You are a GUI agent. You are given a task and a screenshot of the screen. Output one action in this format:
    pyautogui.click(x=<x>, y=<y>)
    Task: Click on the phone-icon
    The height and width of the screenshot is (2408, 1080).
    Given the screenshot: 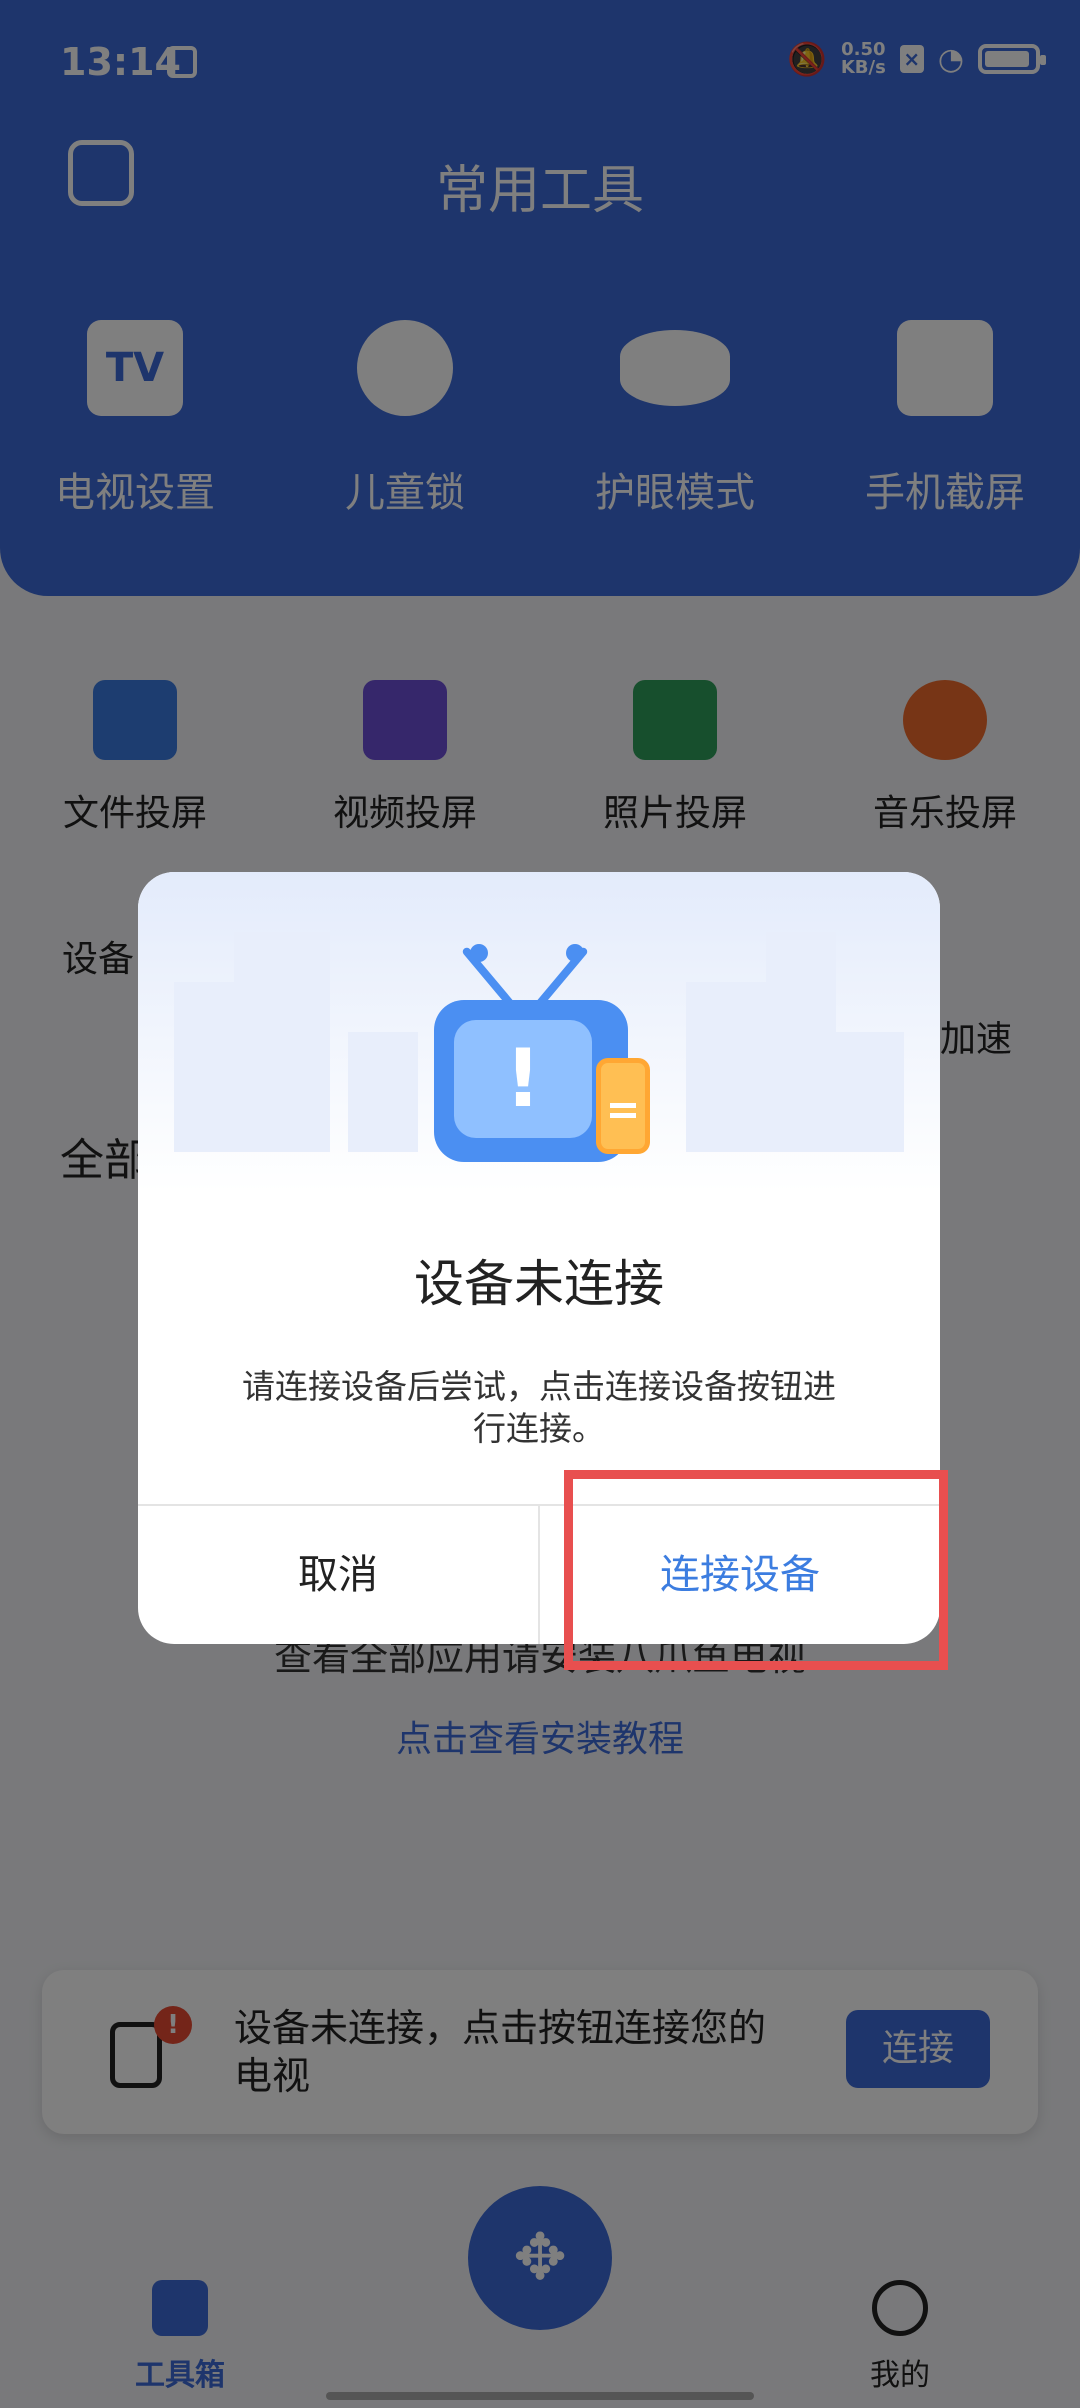 What is the action you would take?
    pyautogui.click(x=623, y=1106)
    